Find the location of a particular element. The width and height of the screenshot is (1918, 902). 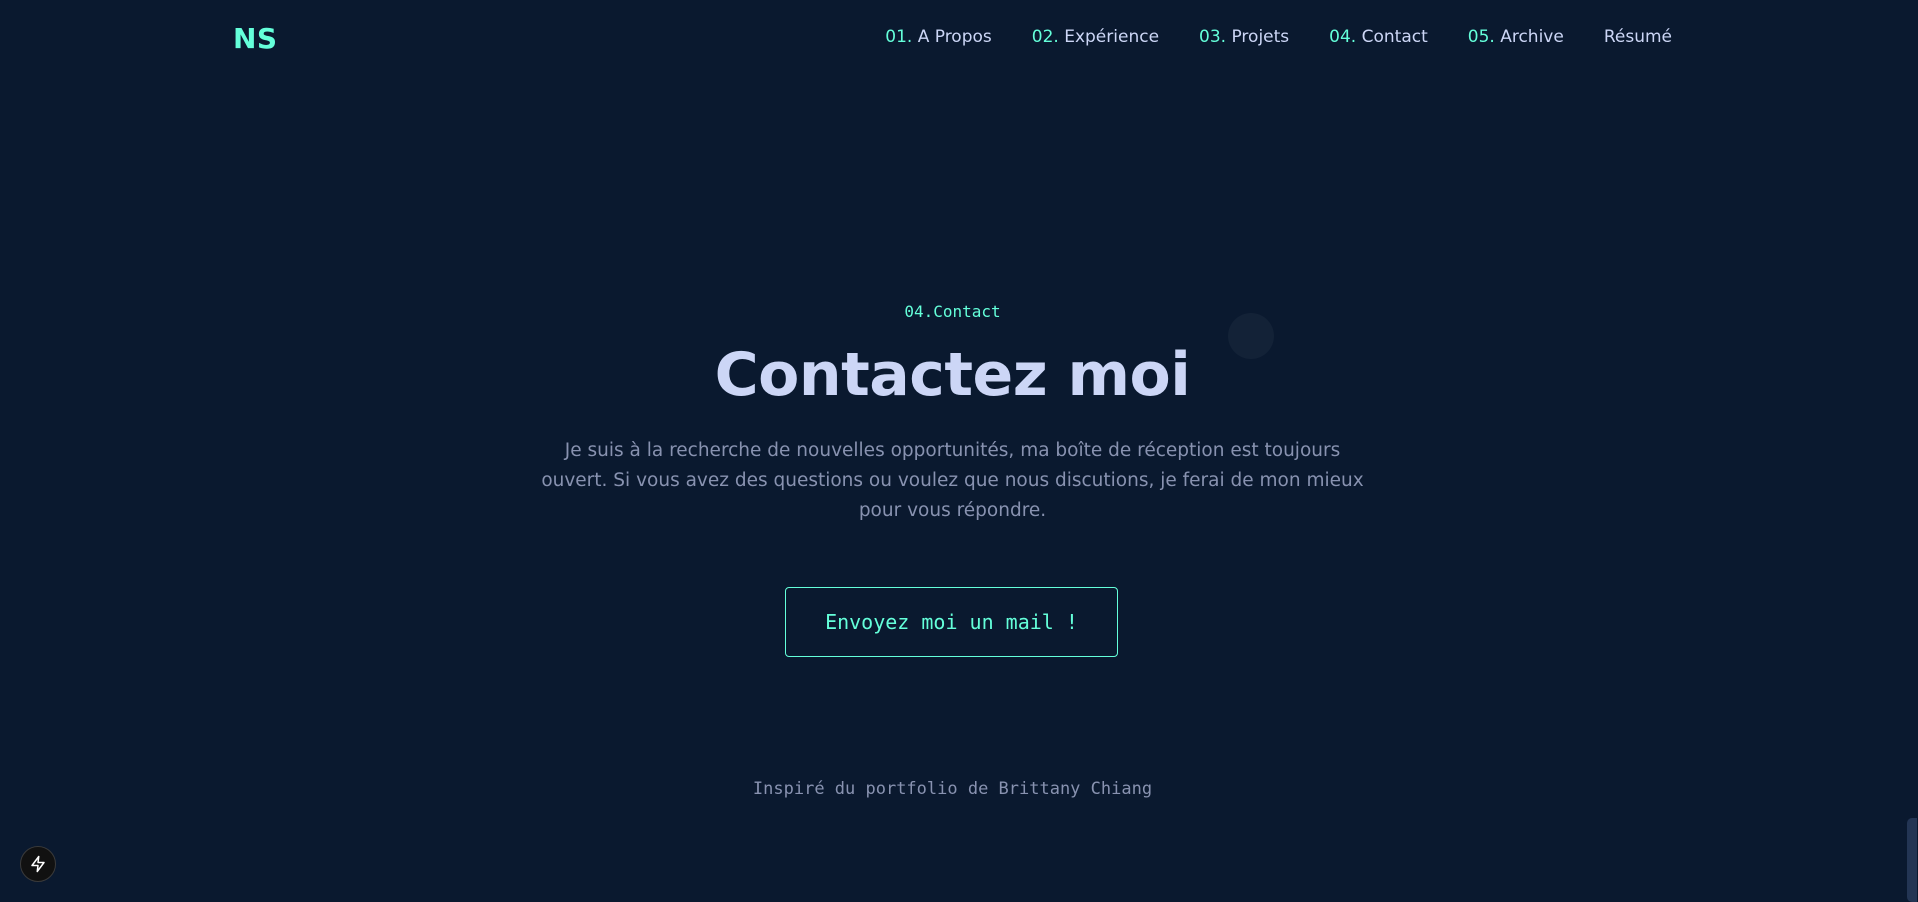

section-overline: 04.Contact is located at coordinates (952, 311).